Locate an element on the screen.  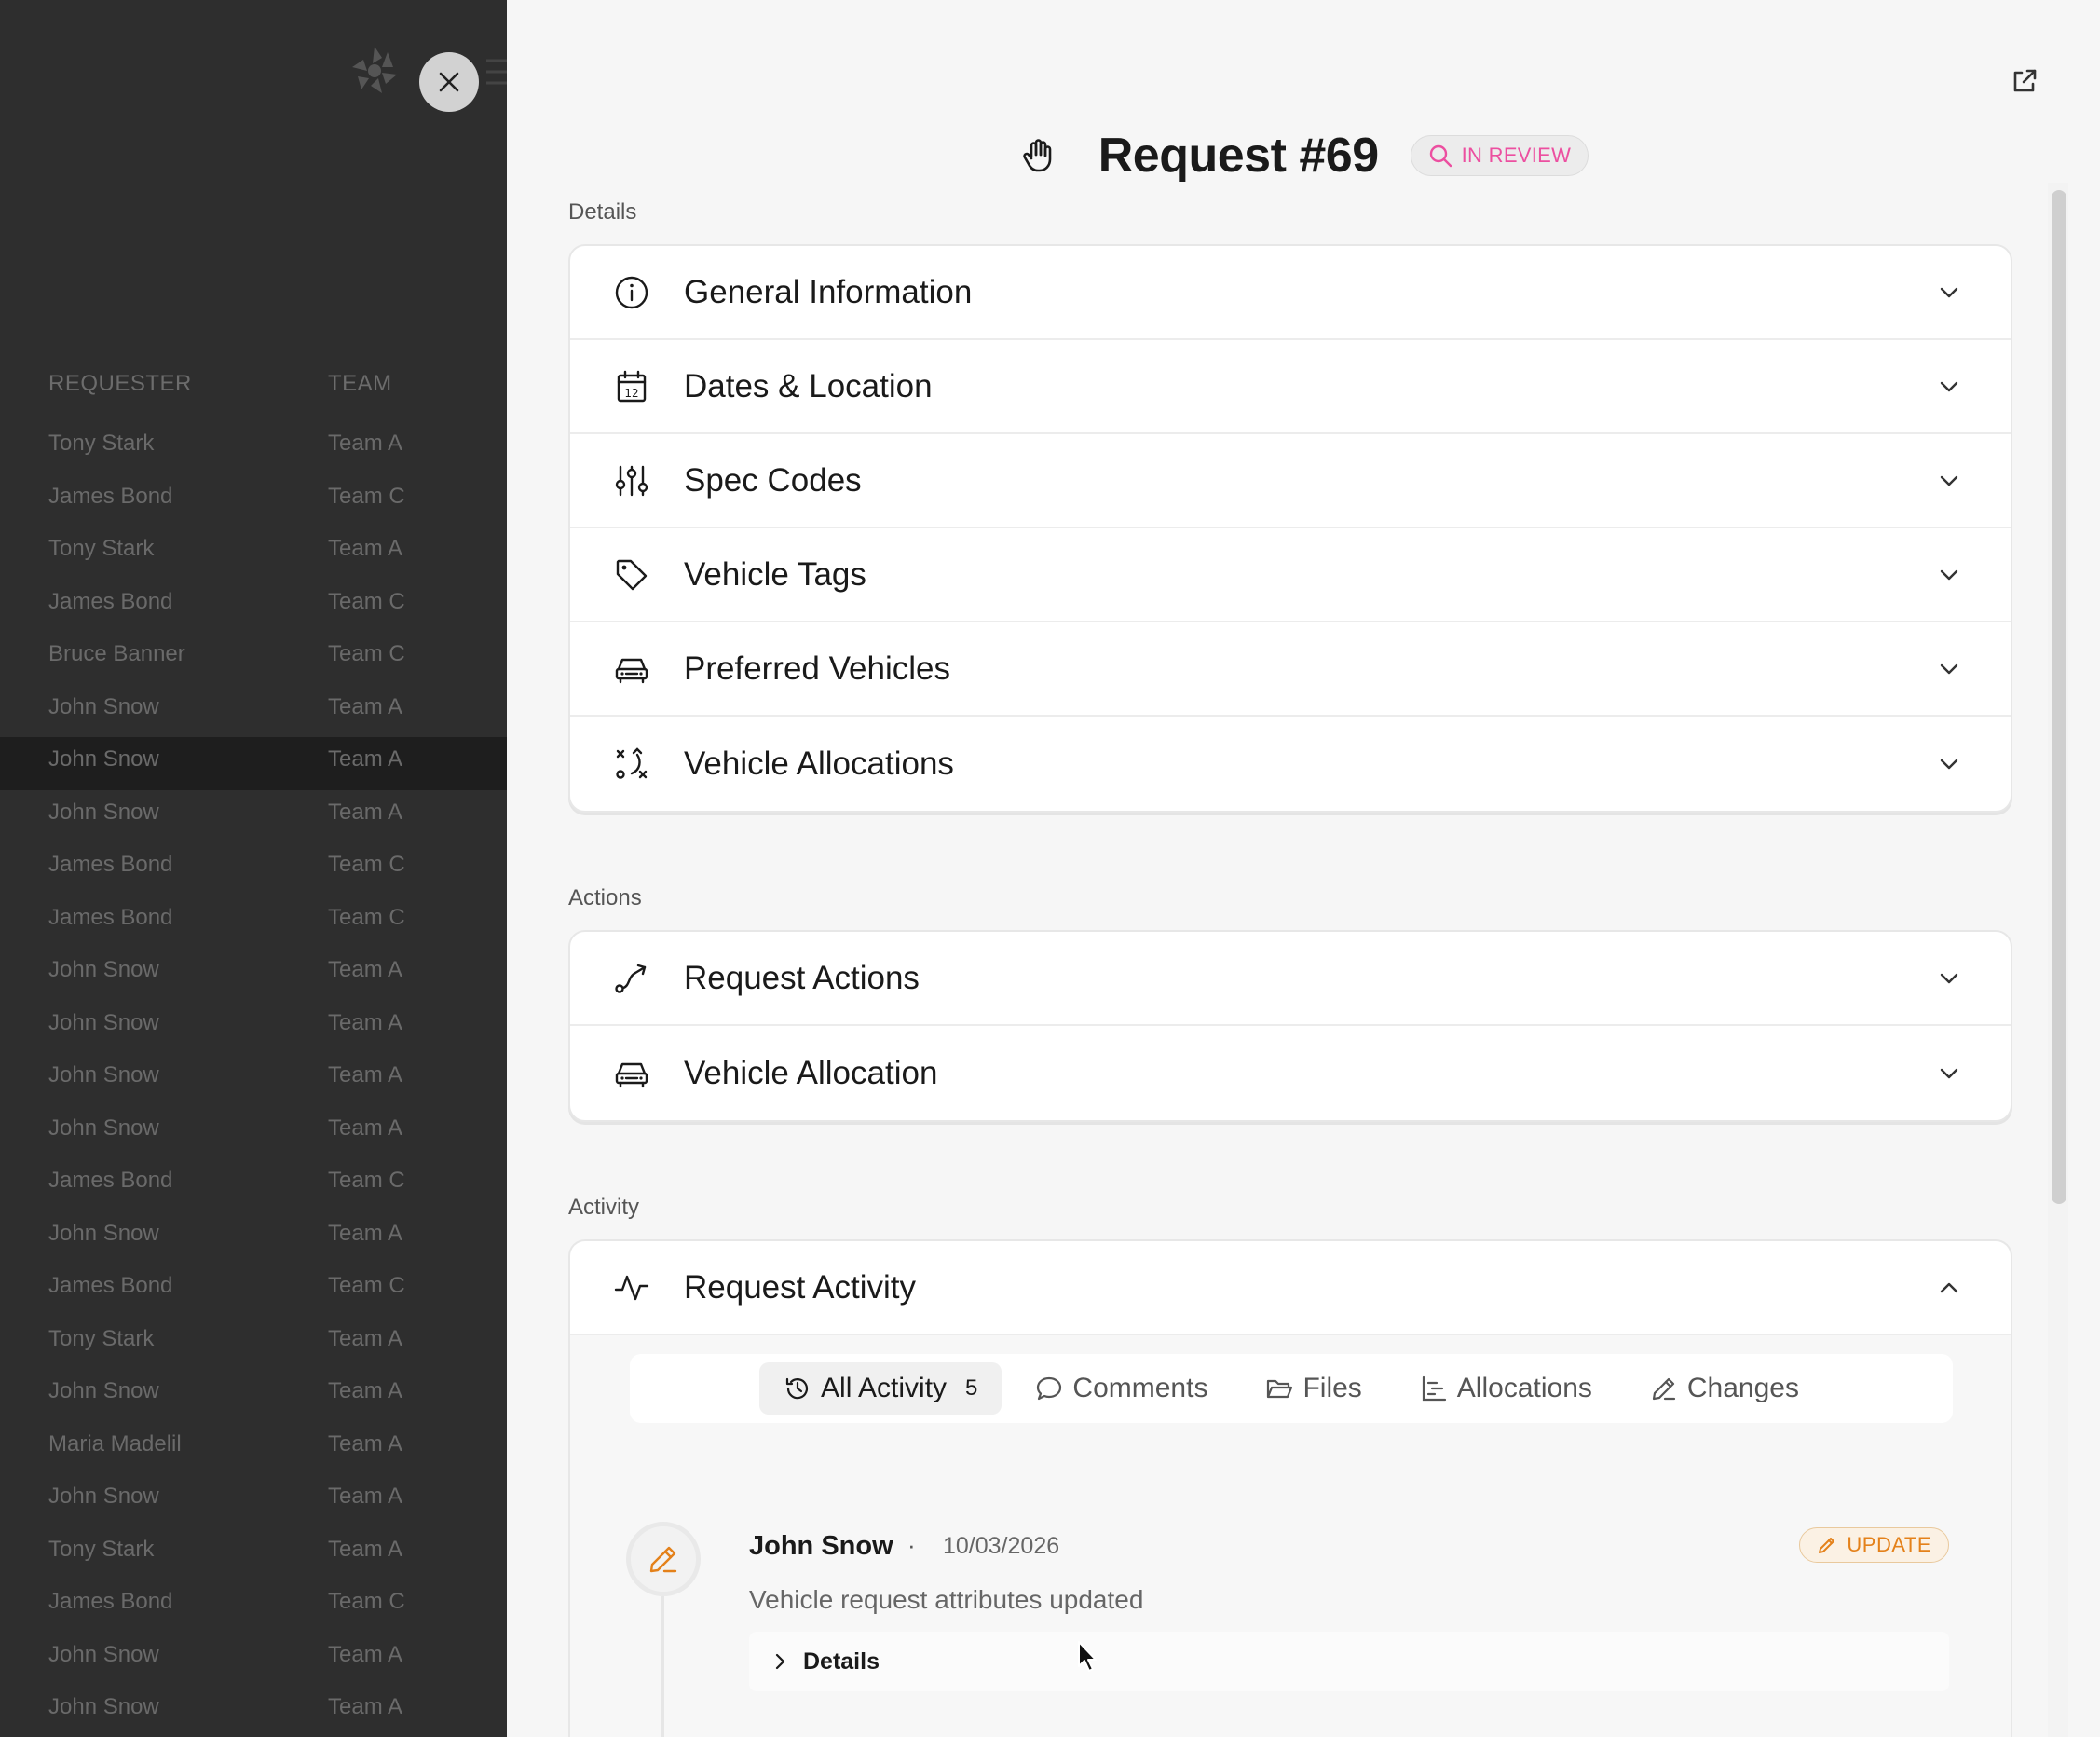
requester-cell: Bruce Banner is located at coordinates (116, 653).